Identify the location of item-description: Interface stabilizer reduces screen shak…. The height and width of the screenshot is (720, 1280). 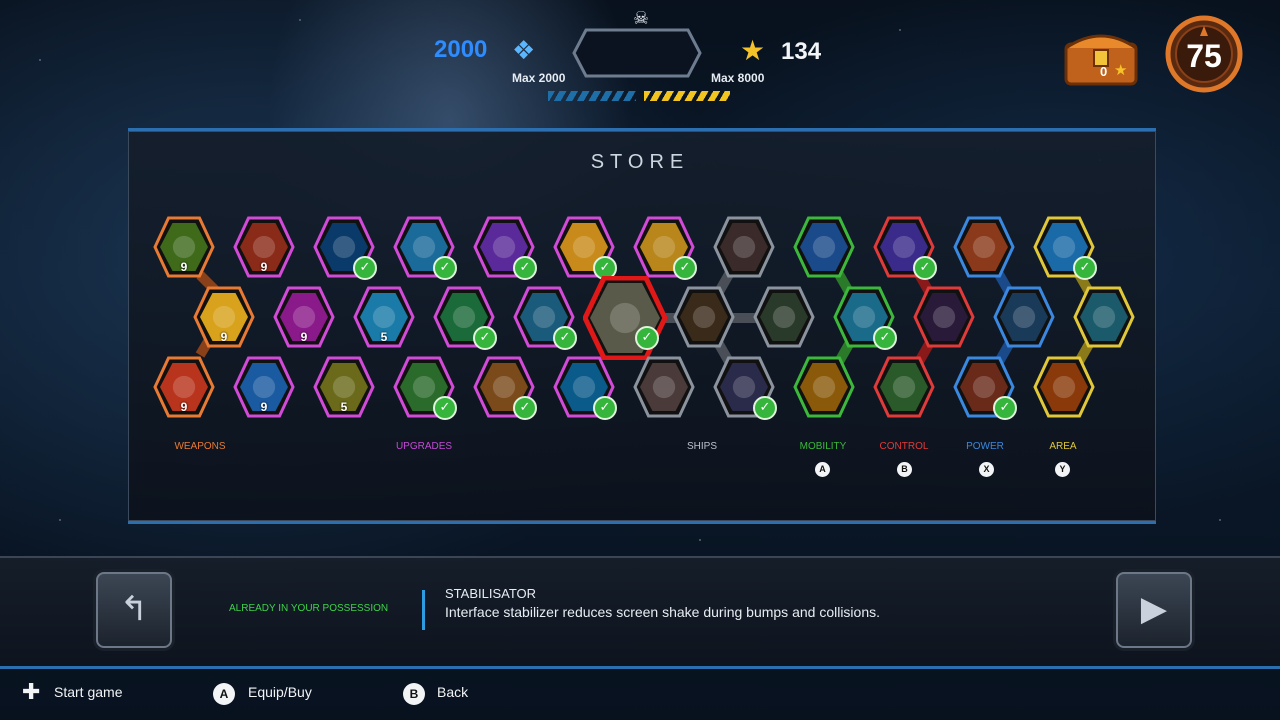
(663, 612).